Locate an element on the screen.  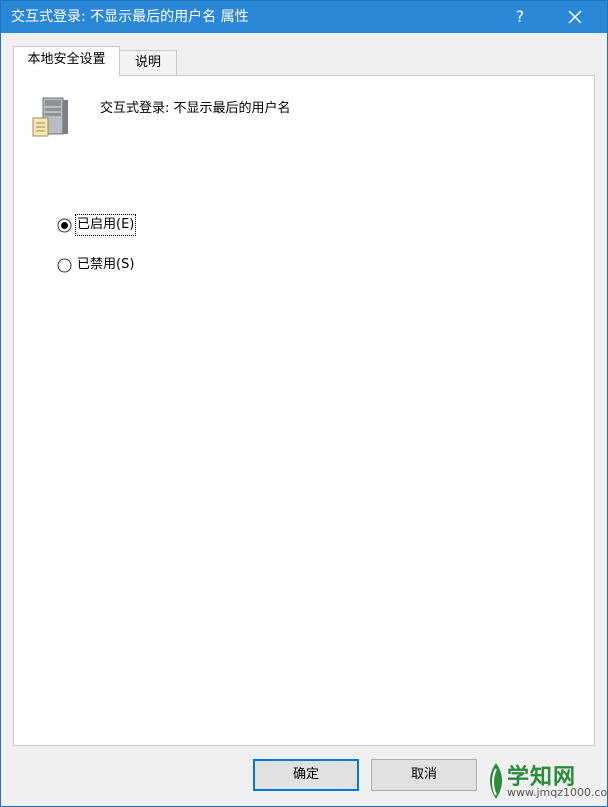
radio-disabled-label: 已禁用(S) is located at coordinates (105, 265).